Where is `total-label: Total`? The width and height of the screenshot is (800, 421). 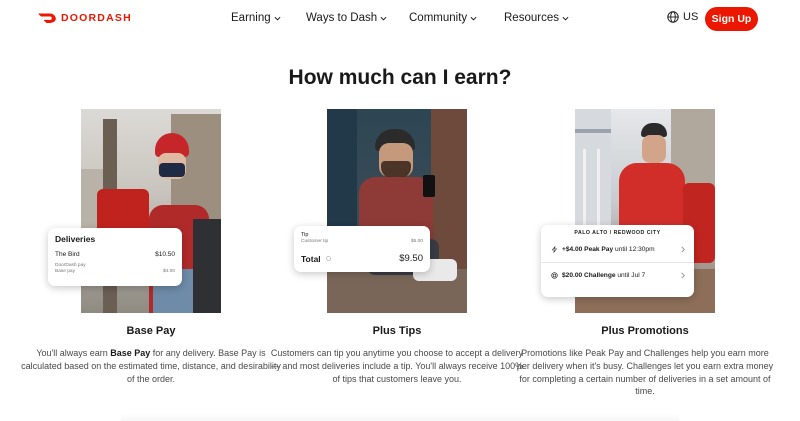 total-label: Total is located at coordinates (311, 258).